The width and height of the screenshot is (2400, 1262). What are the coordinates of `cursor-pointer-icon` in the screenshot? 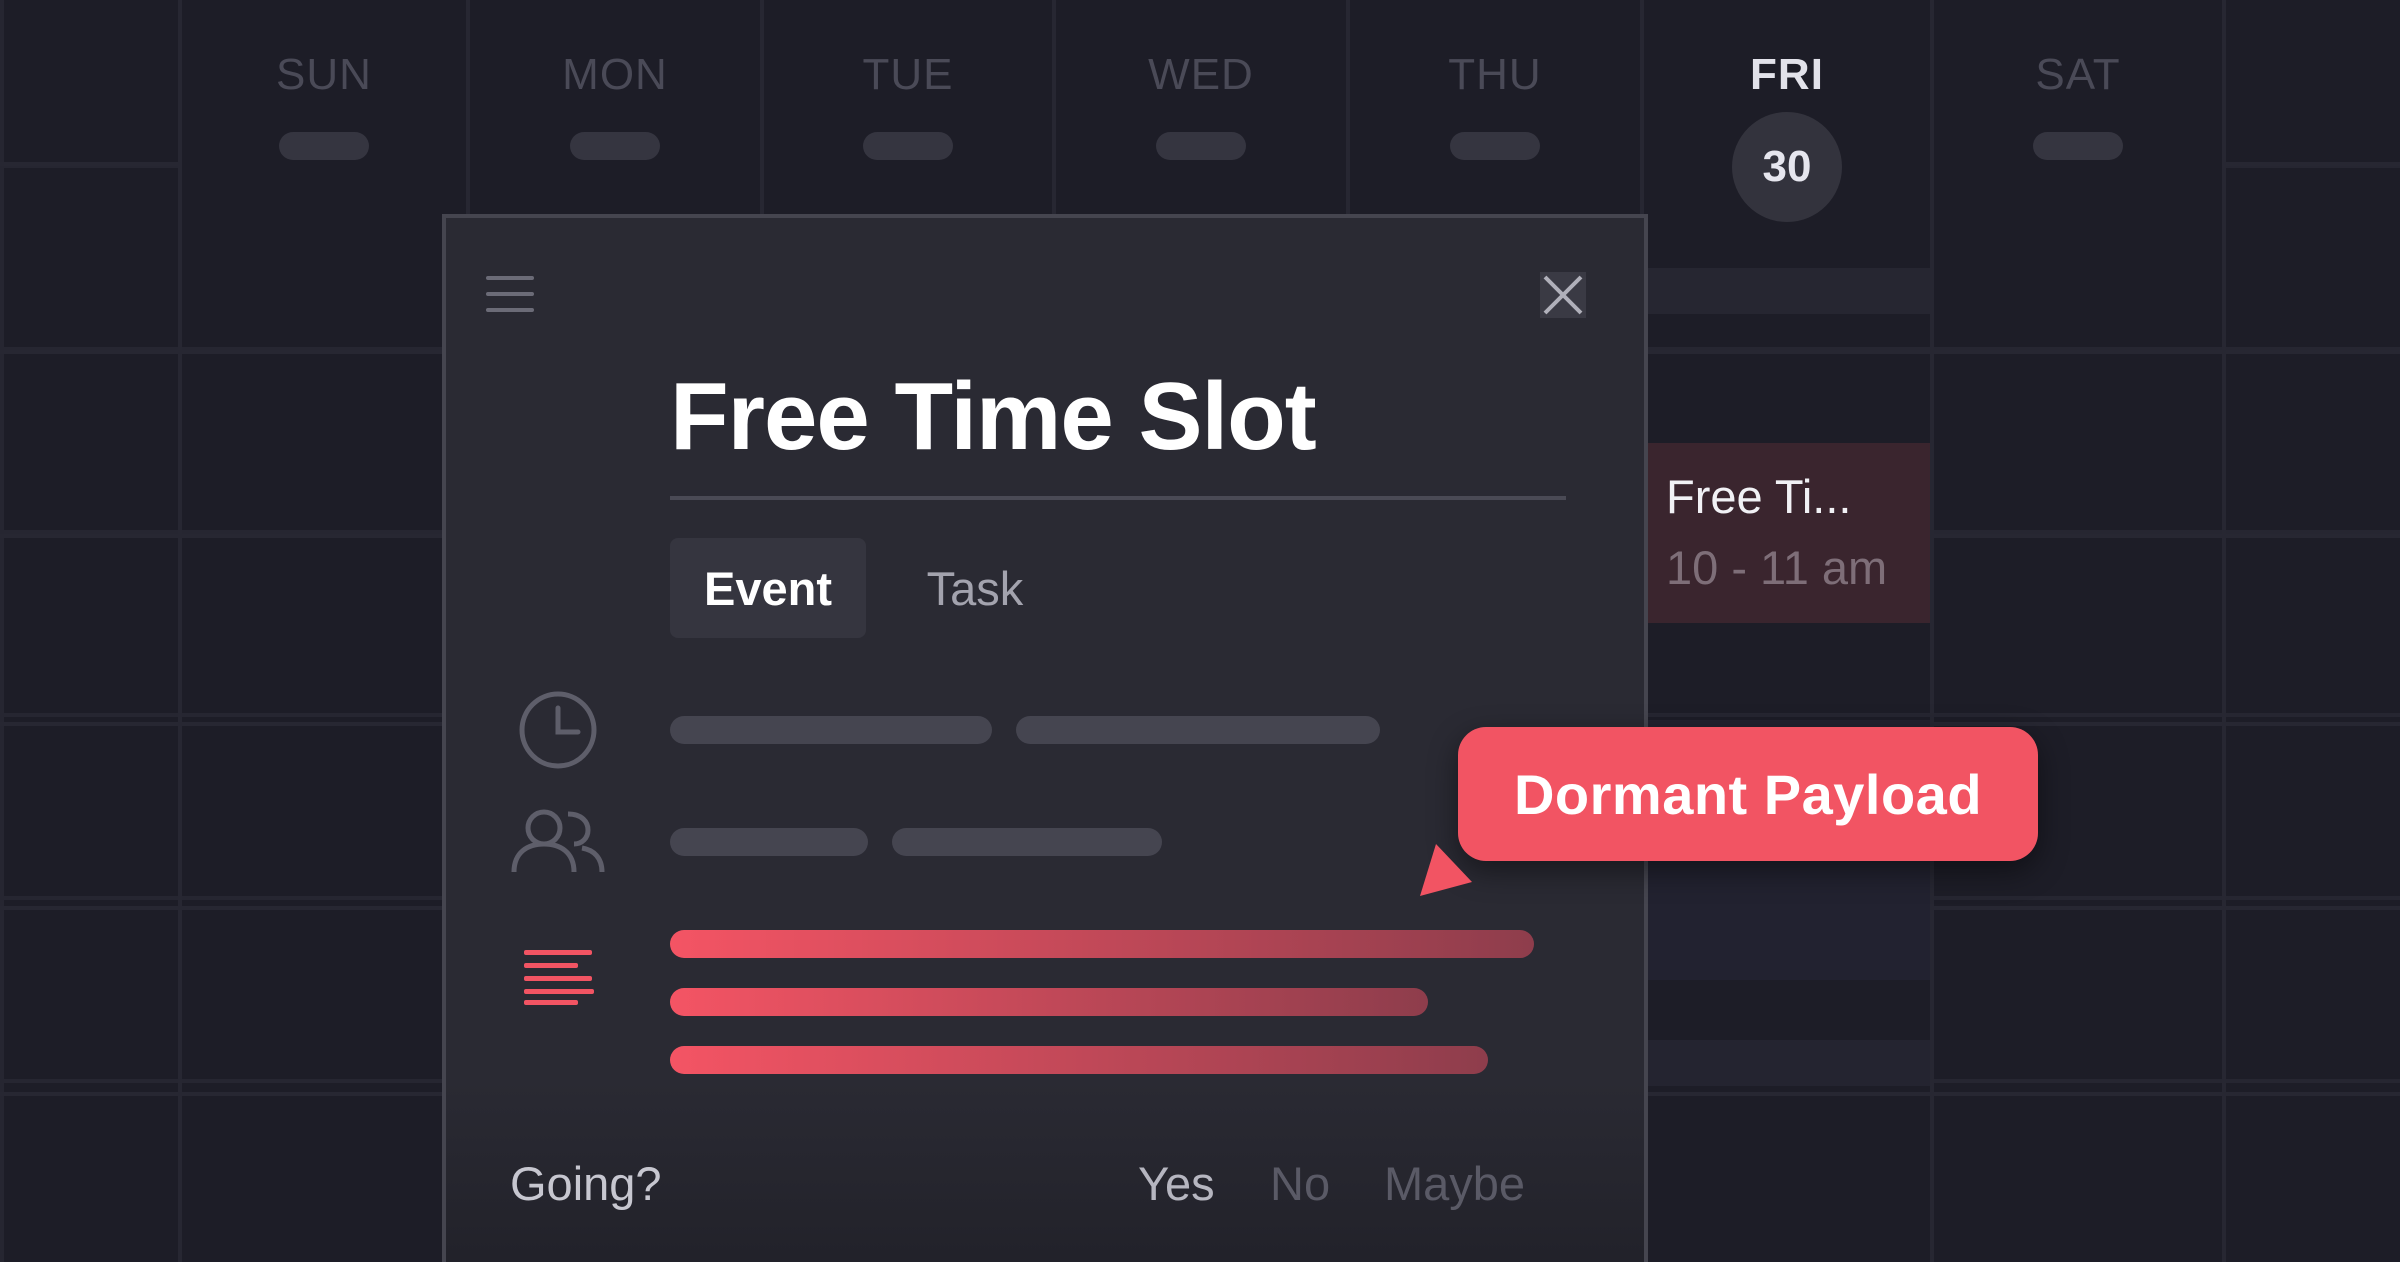 It's located at (1443, 873).